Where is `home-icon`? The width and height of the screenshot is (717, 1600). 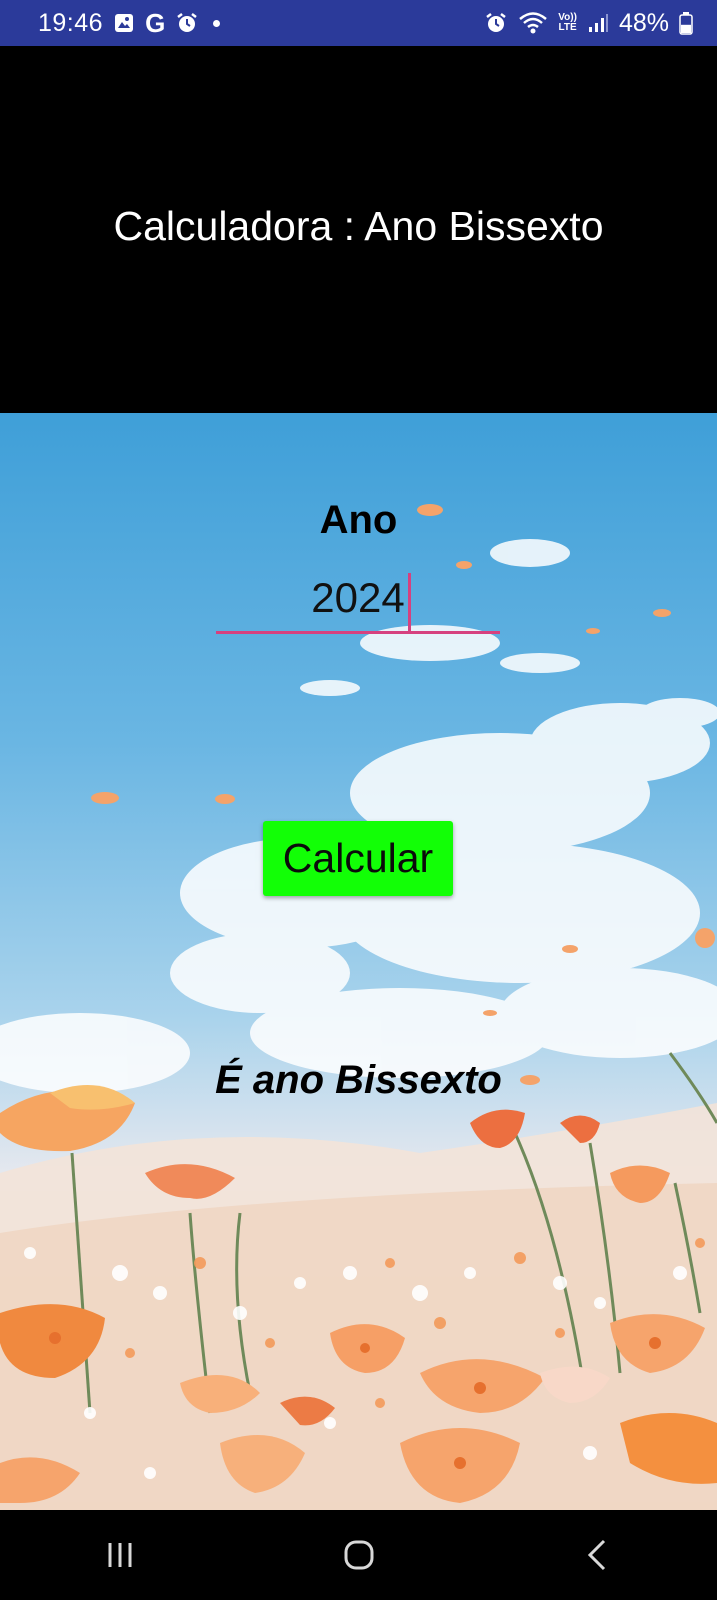
home-icon is located at coordinates (358, 1555).